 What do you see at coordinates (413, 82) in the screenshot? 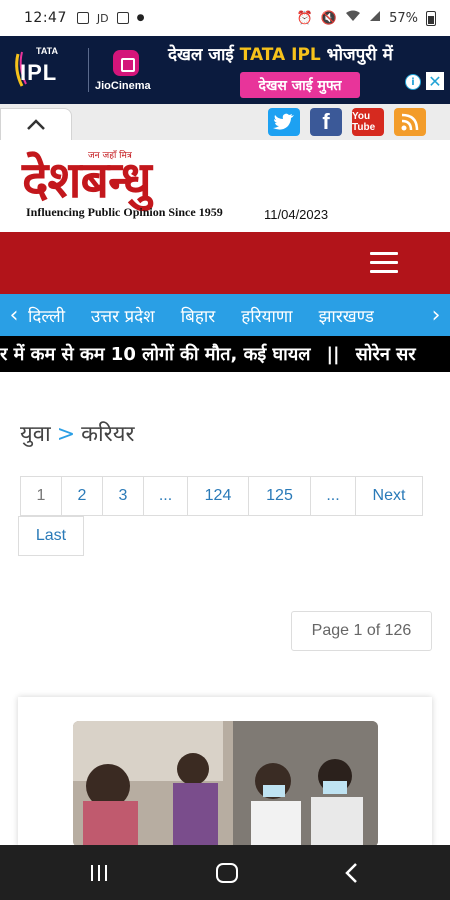
I see `ad-info-icon: i` at bounding box center [413, 82].